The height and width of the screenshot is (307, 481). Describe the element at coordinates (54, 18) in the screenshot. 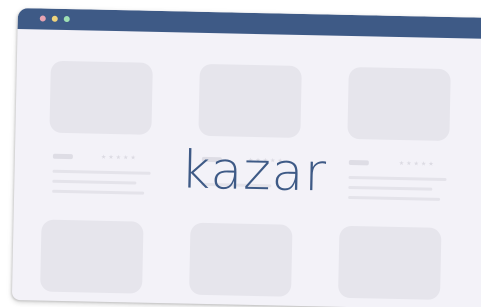

I see `minimize-dot-icon` at that location.